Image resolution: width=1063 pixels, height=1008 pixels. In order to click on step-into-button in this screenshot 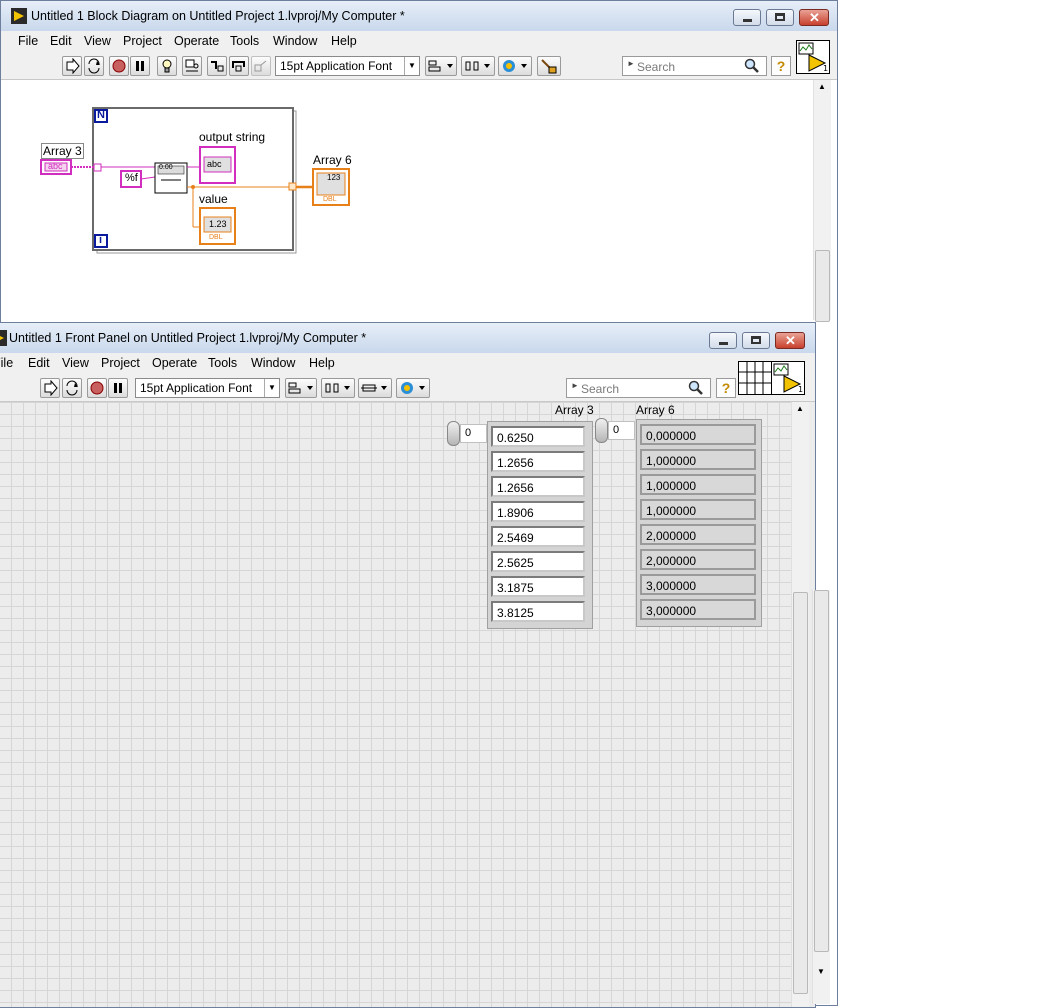, I will do `click(217, 66)`.